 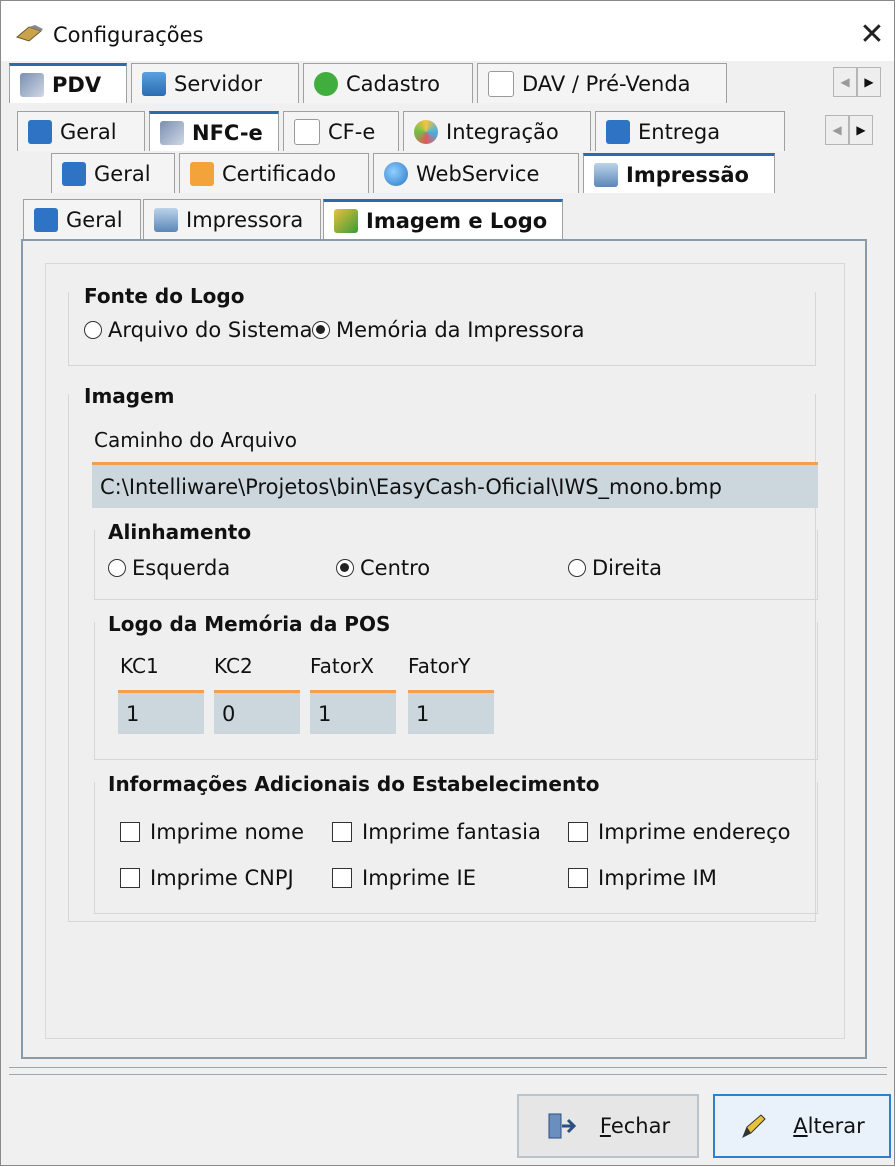 I want to click on radio-memoria-impressora: Memória da Impressora, so click(x=448, y=330).